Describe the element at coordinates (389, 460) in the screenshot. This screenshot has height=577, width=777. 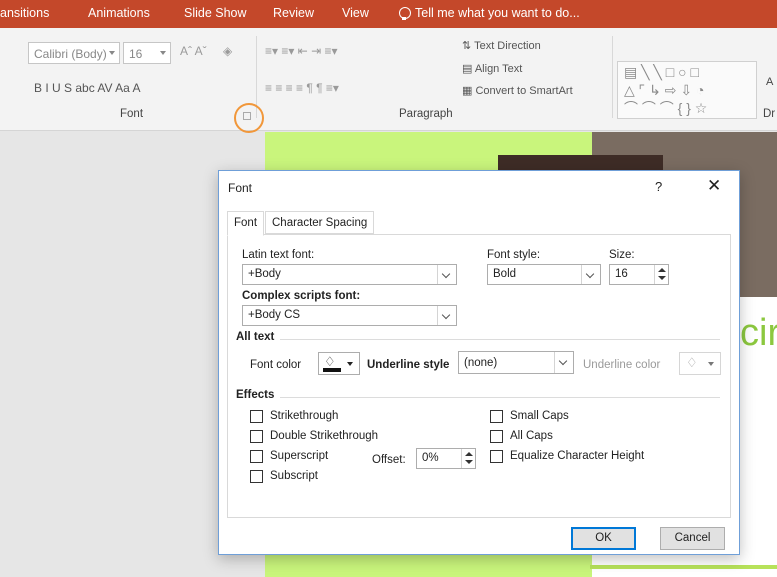
I see `offset-label: Offset:` at that location.